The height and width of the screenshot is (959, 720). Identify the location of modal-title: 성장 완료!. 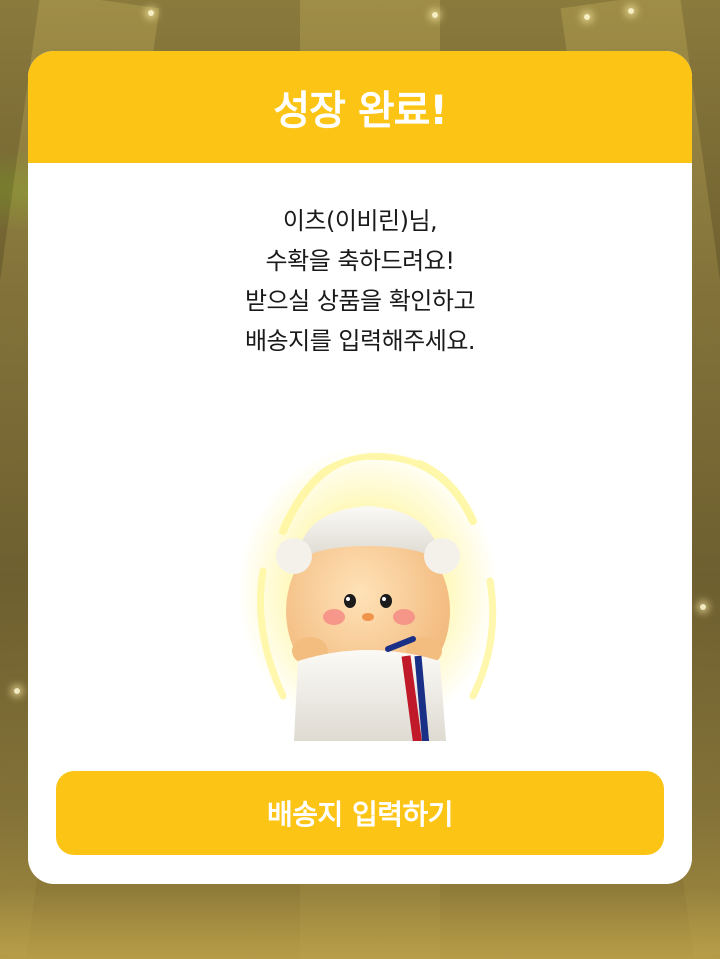
(360, 111).